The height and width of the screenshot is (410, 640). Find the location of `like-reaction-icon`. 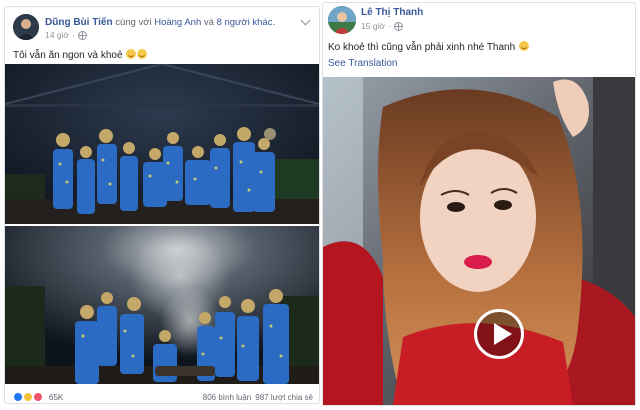

like-reaction-icon is located at coordinates (18, 397).